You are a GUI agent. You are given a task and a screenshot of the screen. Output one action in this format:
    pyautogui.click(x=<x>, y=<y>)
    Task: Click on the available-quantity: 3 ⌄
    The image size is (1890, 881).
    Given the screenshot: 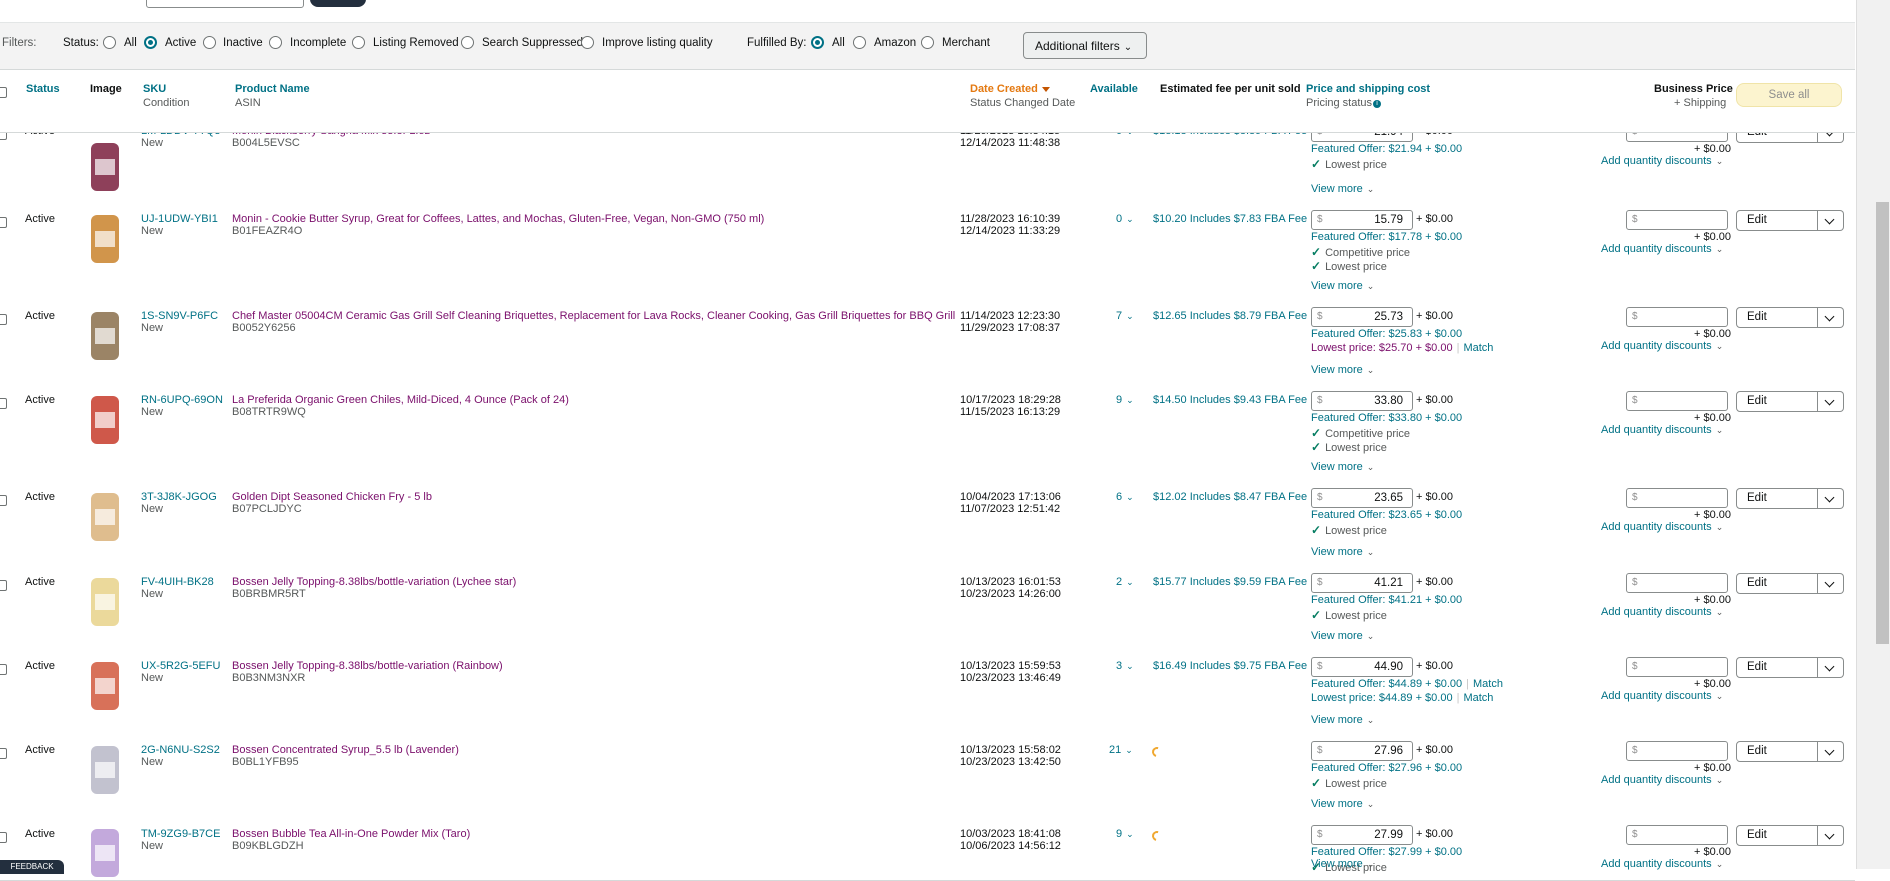 What is the action you would take?
    pyautogui.click(x=1125, y=666)
    